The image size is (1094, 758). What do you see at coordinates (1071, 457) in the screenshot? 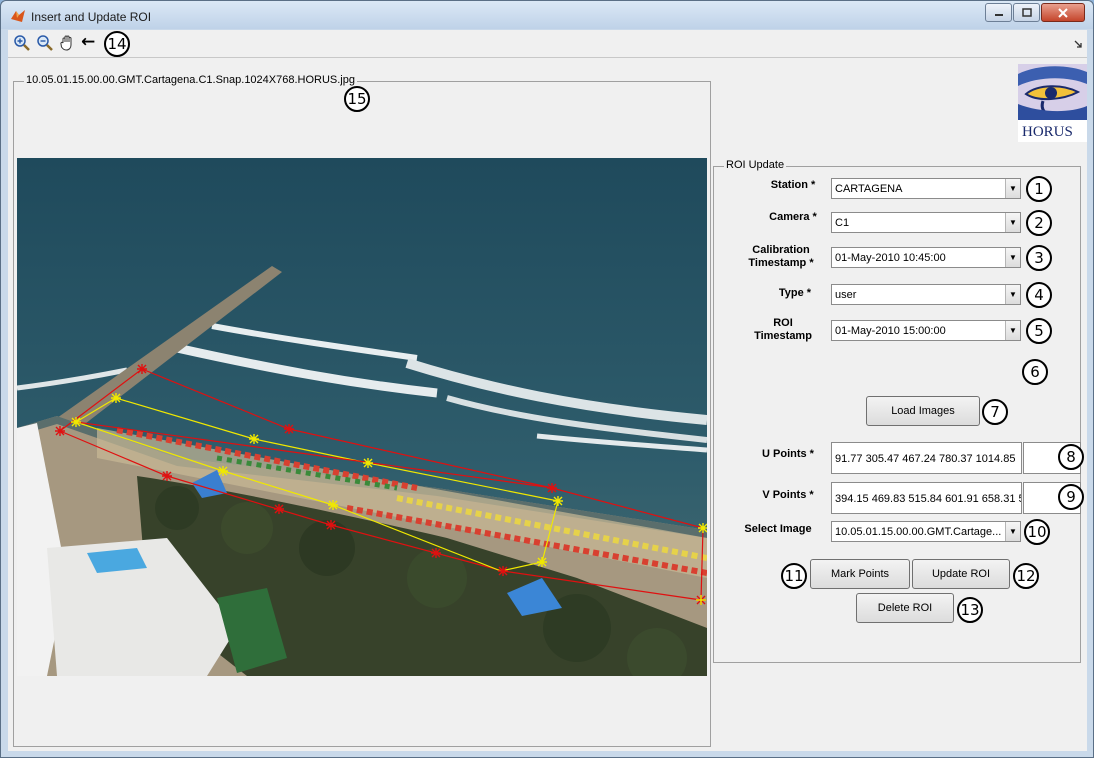
I see `callout-8: 8` at bounding box center [1071, 457].